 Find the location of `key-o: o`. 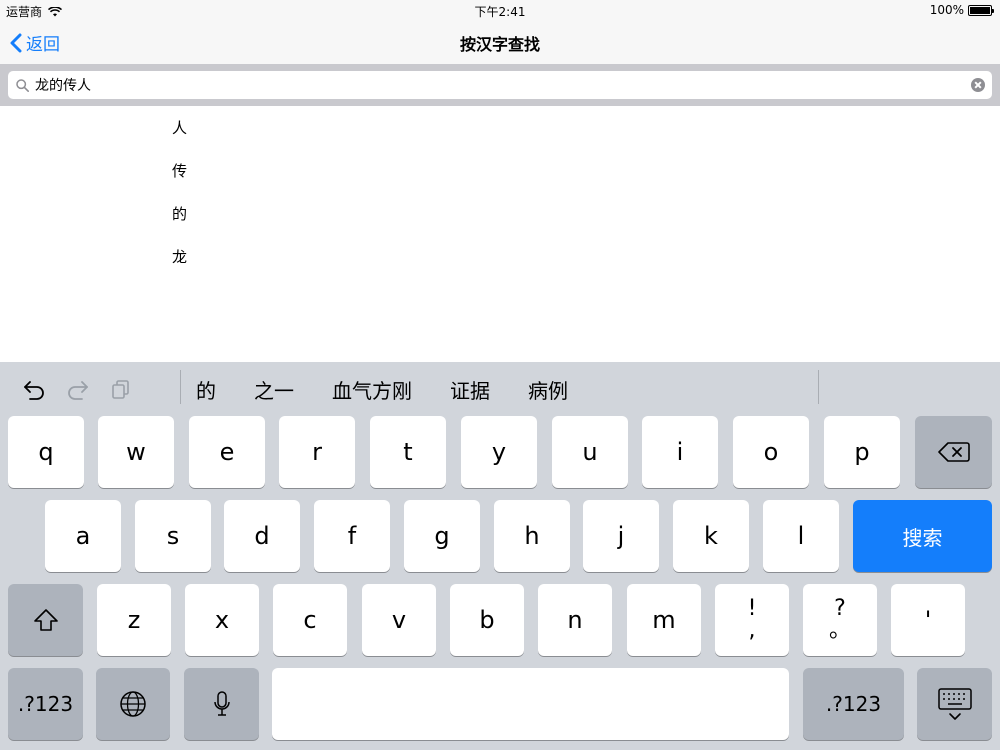

key-o: o is located at coordinates (771, 452).